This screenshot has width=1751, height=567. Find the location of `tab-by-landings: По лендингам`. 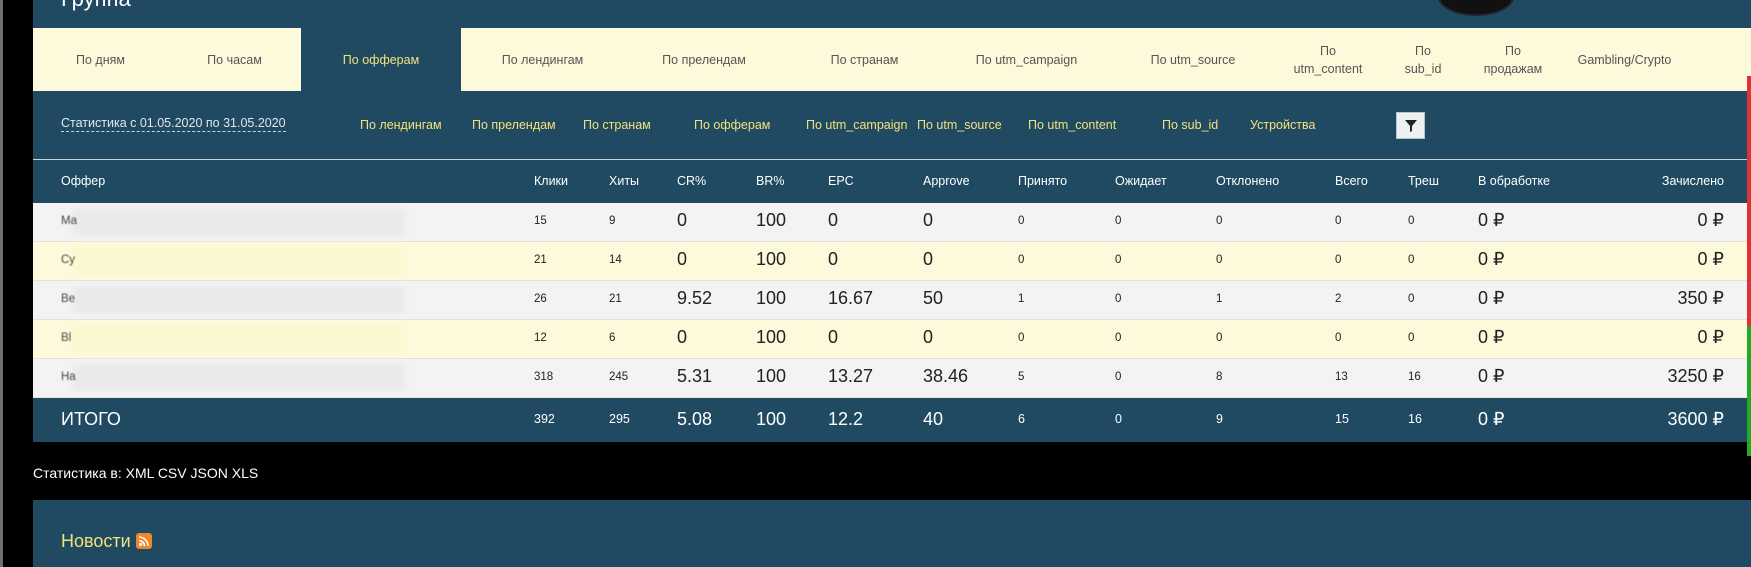

tab-by-landings: По лендингам is located at coordinates (542, 59).